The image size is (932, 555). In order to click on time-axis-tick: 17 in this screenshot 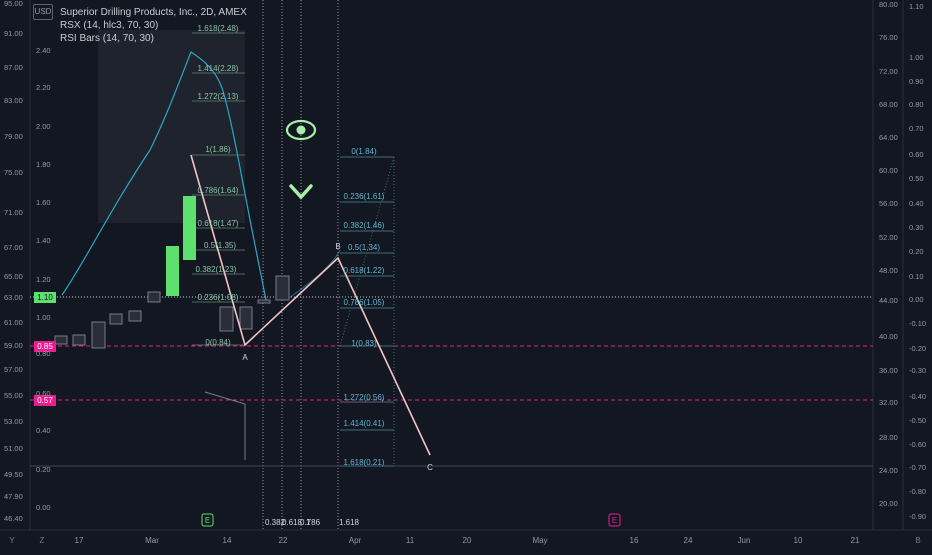, I will do `click(79, 540)`.